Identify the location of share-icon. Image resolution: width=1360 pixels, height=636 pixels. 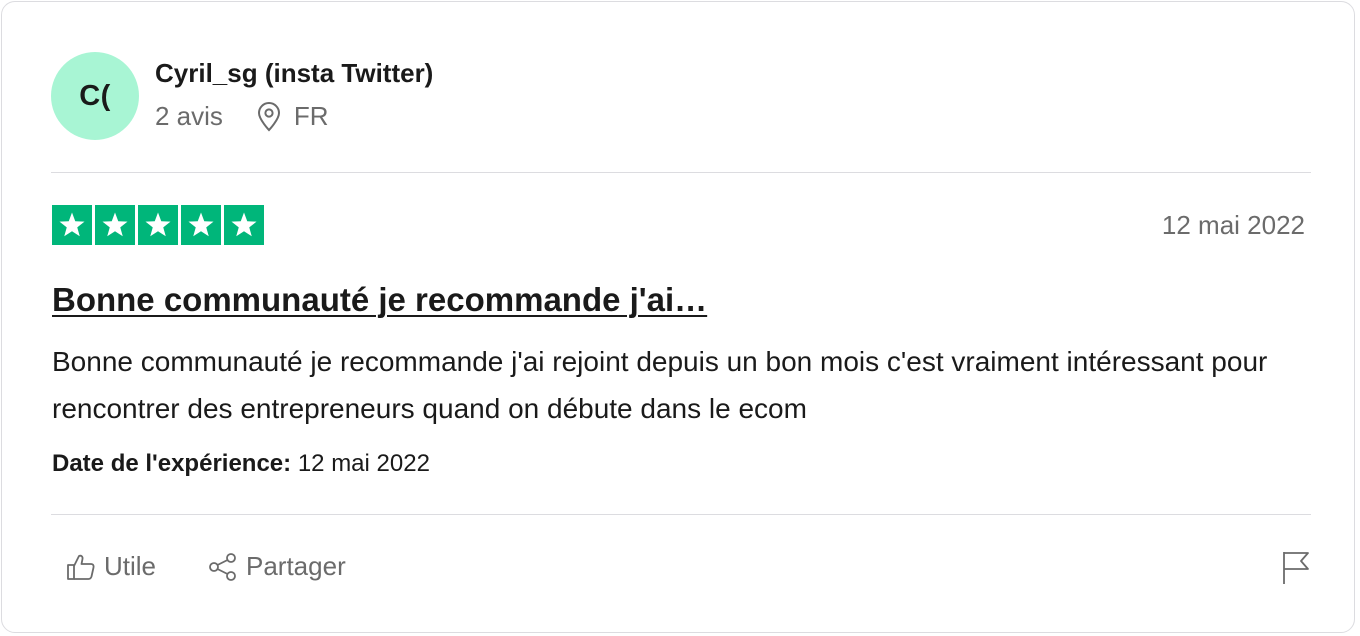
(223, 567).